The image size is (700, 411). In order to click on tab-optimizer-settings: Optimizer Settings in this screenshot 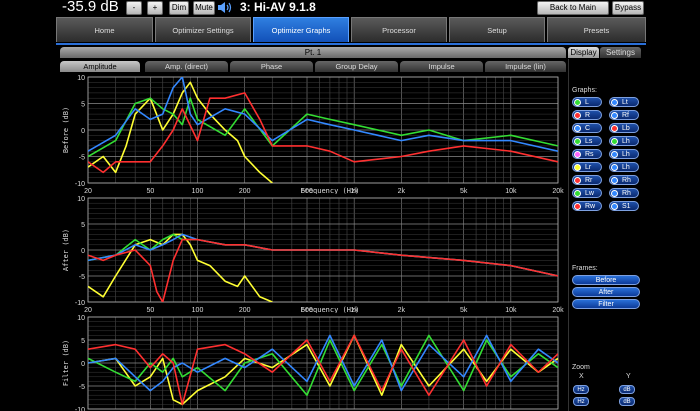, I will do `click(203, 29)`.